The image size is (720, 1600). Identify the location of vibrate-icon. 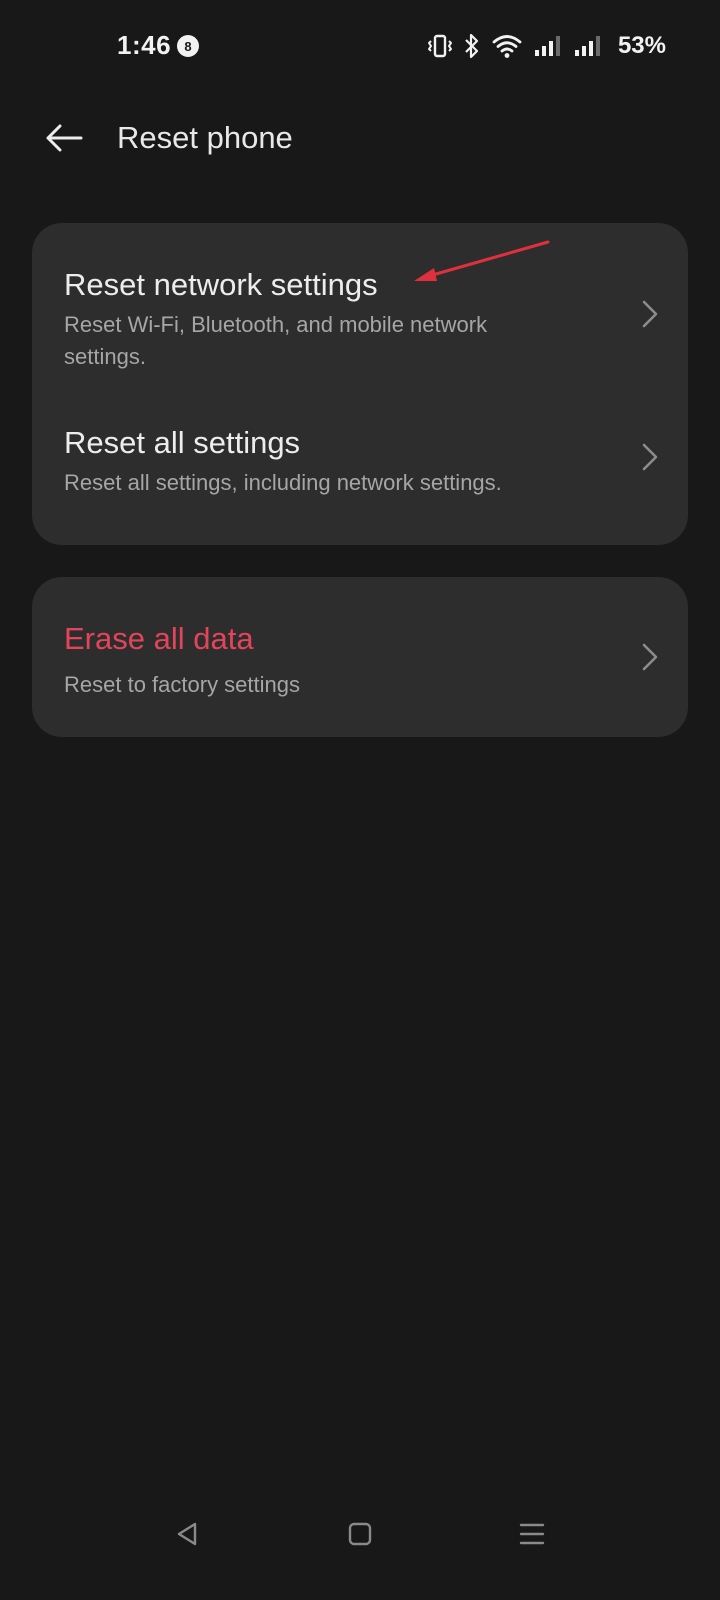
(439, 46).